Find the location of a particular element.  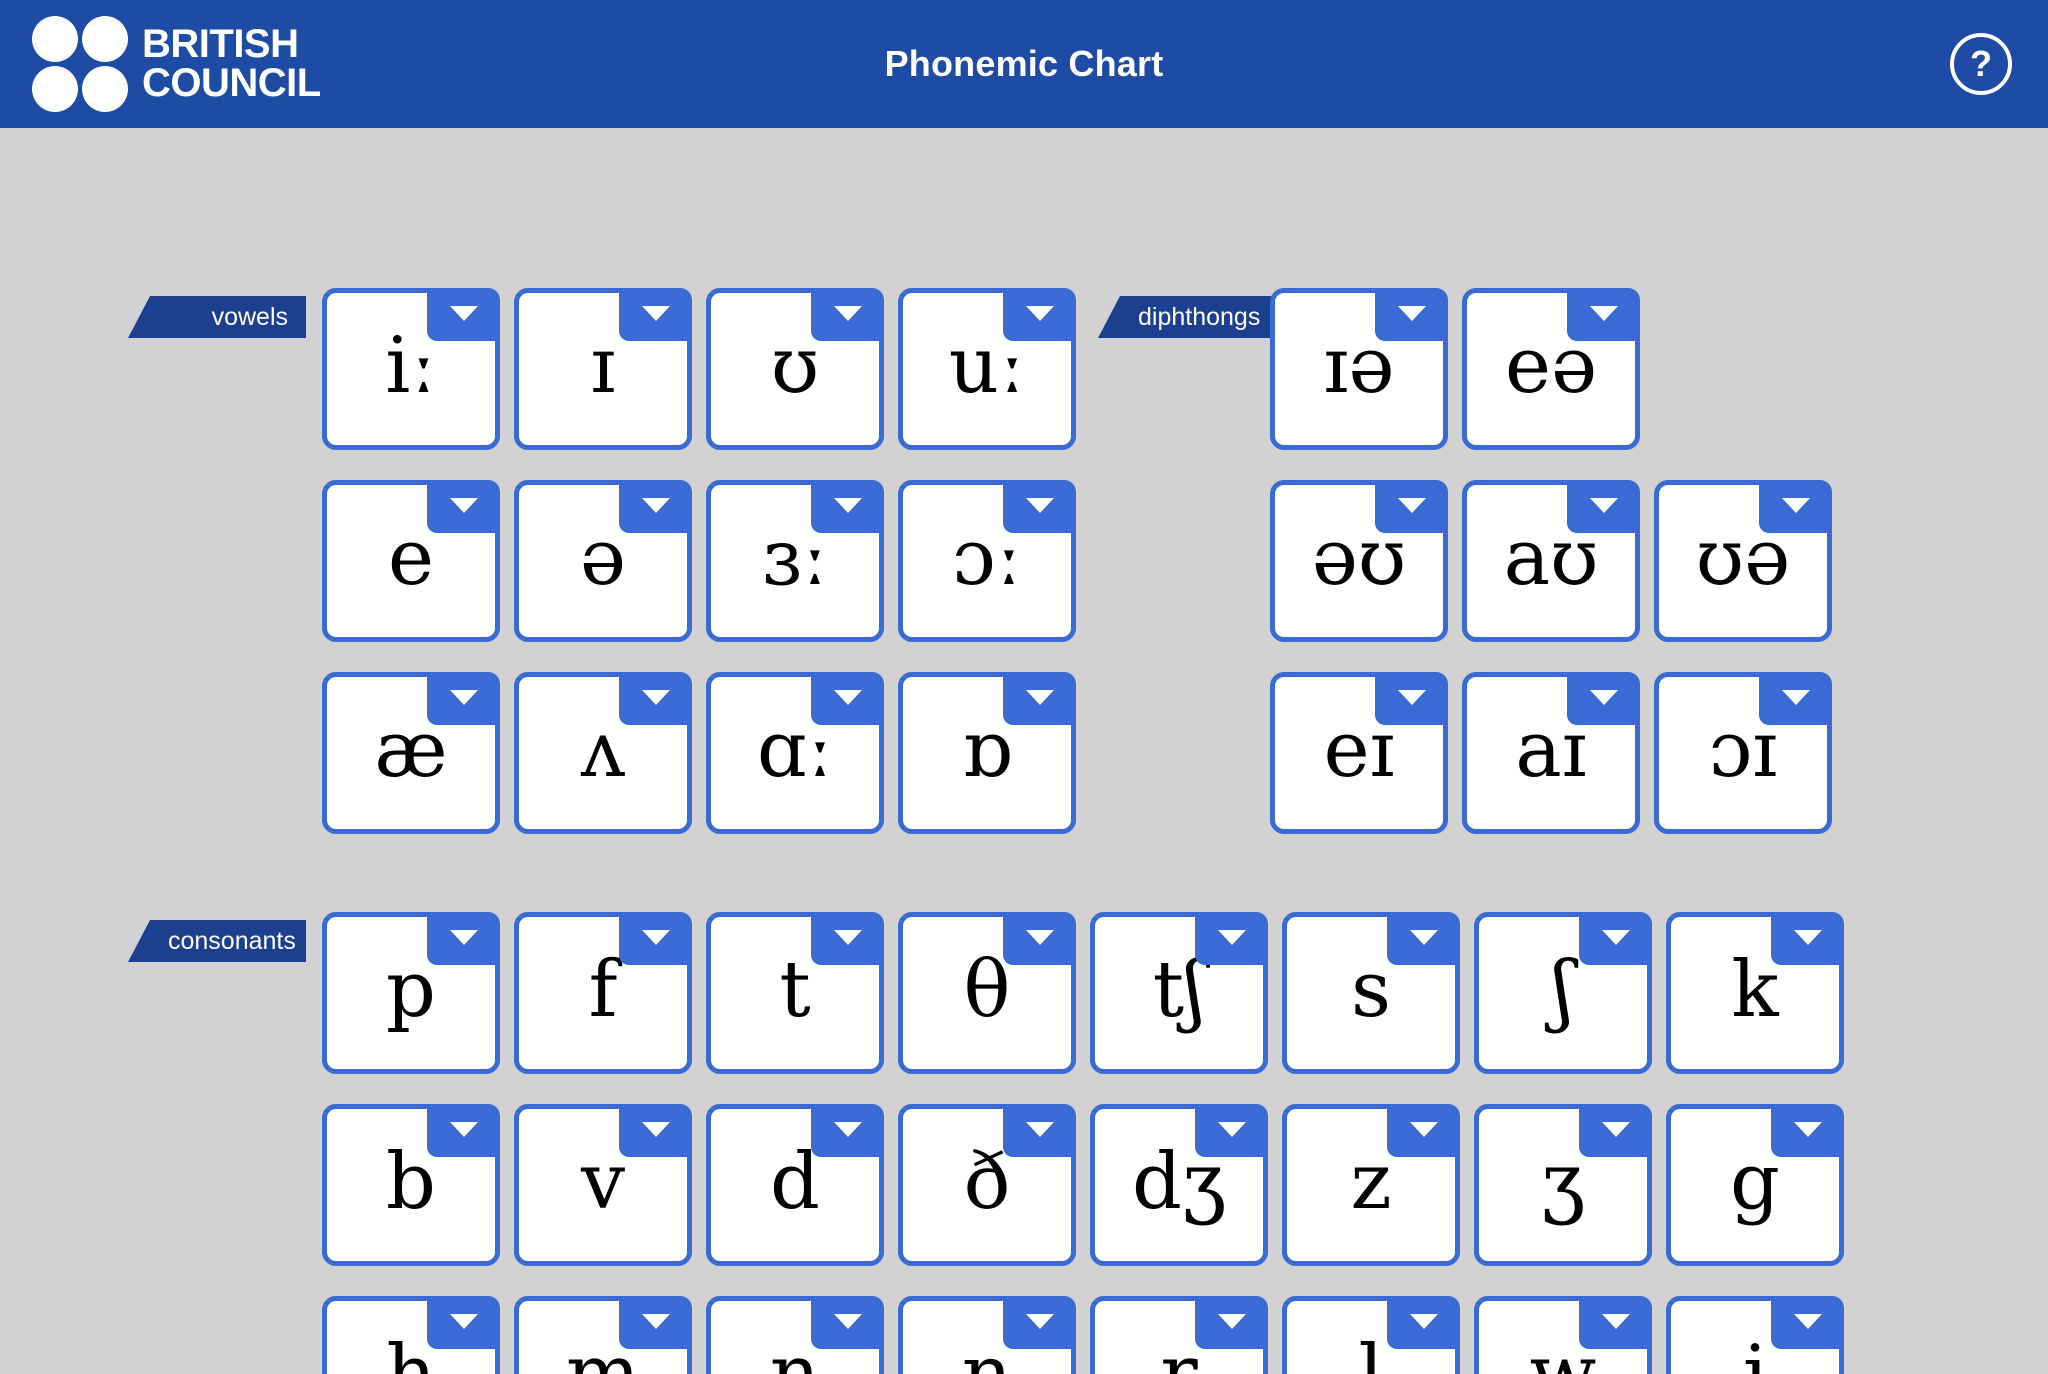

phoneme-card: tʃ is located at coordinates (1179, 993).